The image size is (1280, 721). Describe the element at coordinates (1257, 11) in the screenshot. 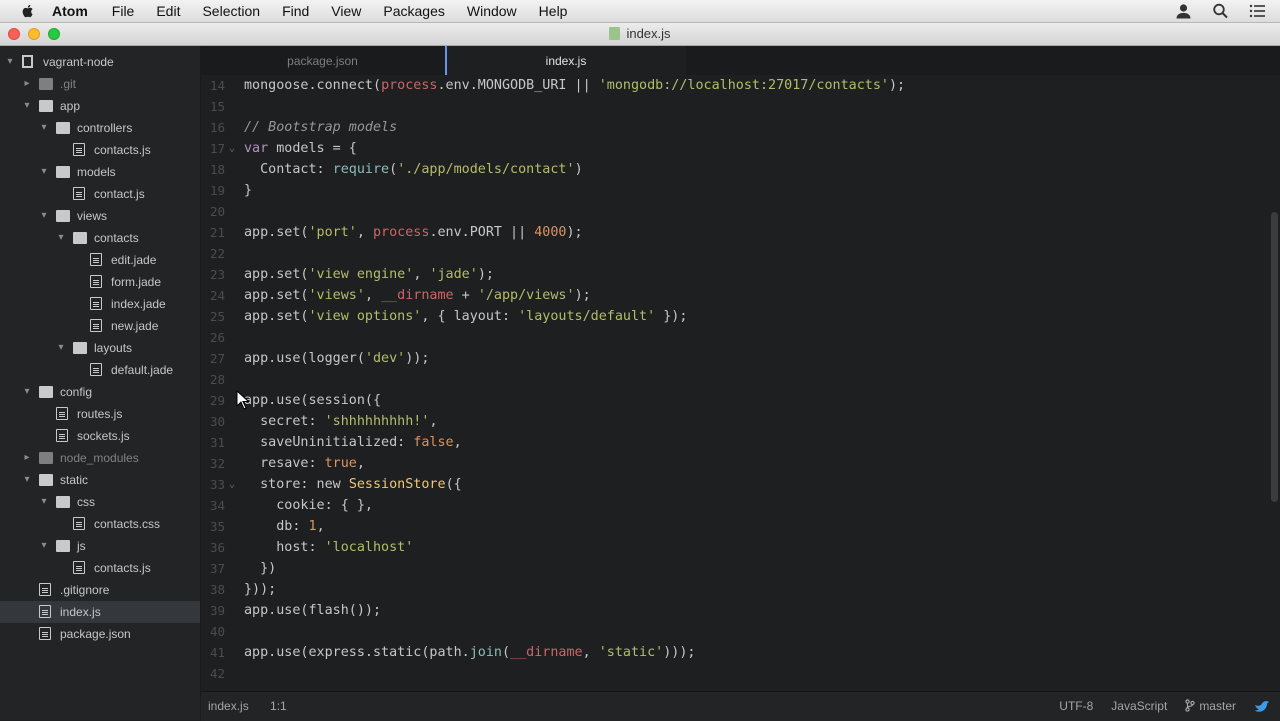

I see `list-icon` at that location.